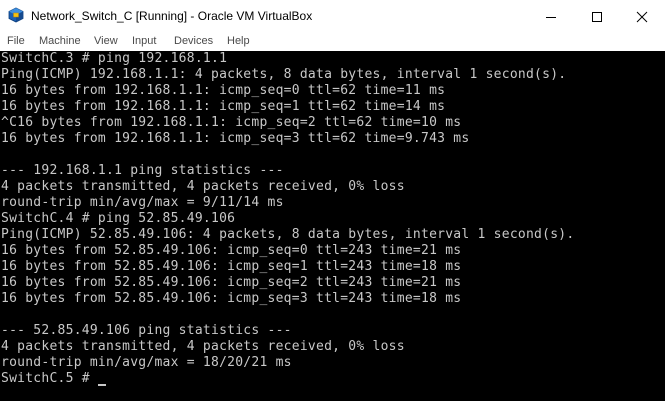  Describe the element at coordinates (102, 385) in the screenshot. I see `text-cursor` at that location.